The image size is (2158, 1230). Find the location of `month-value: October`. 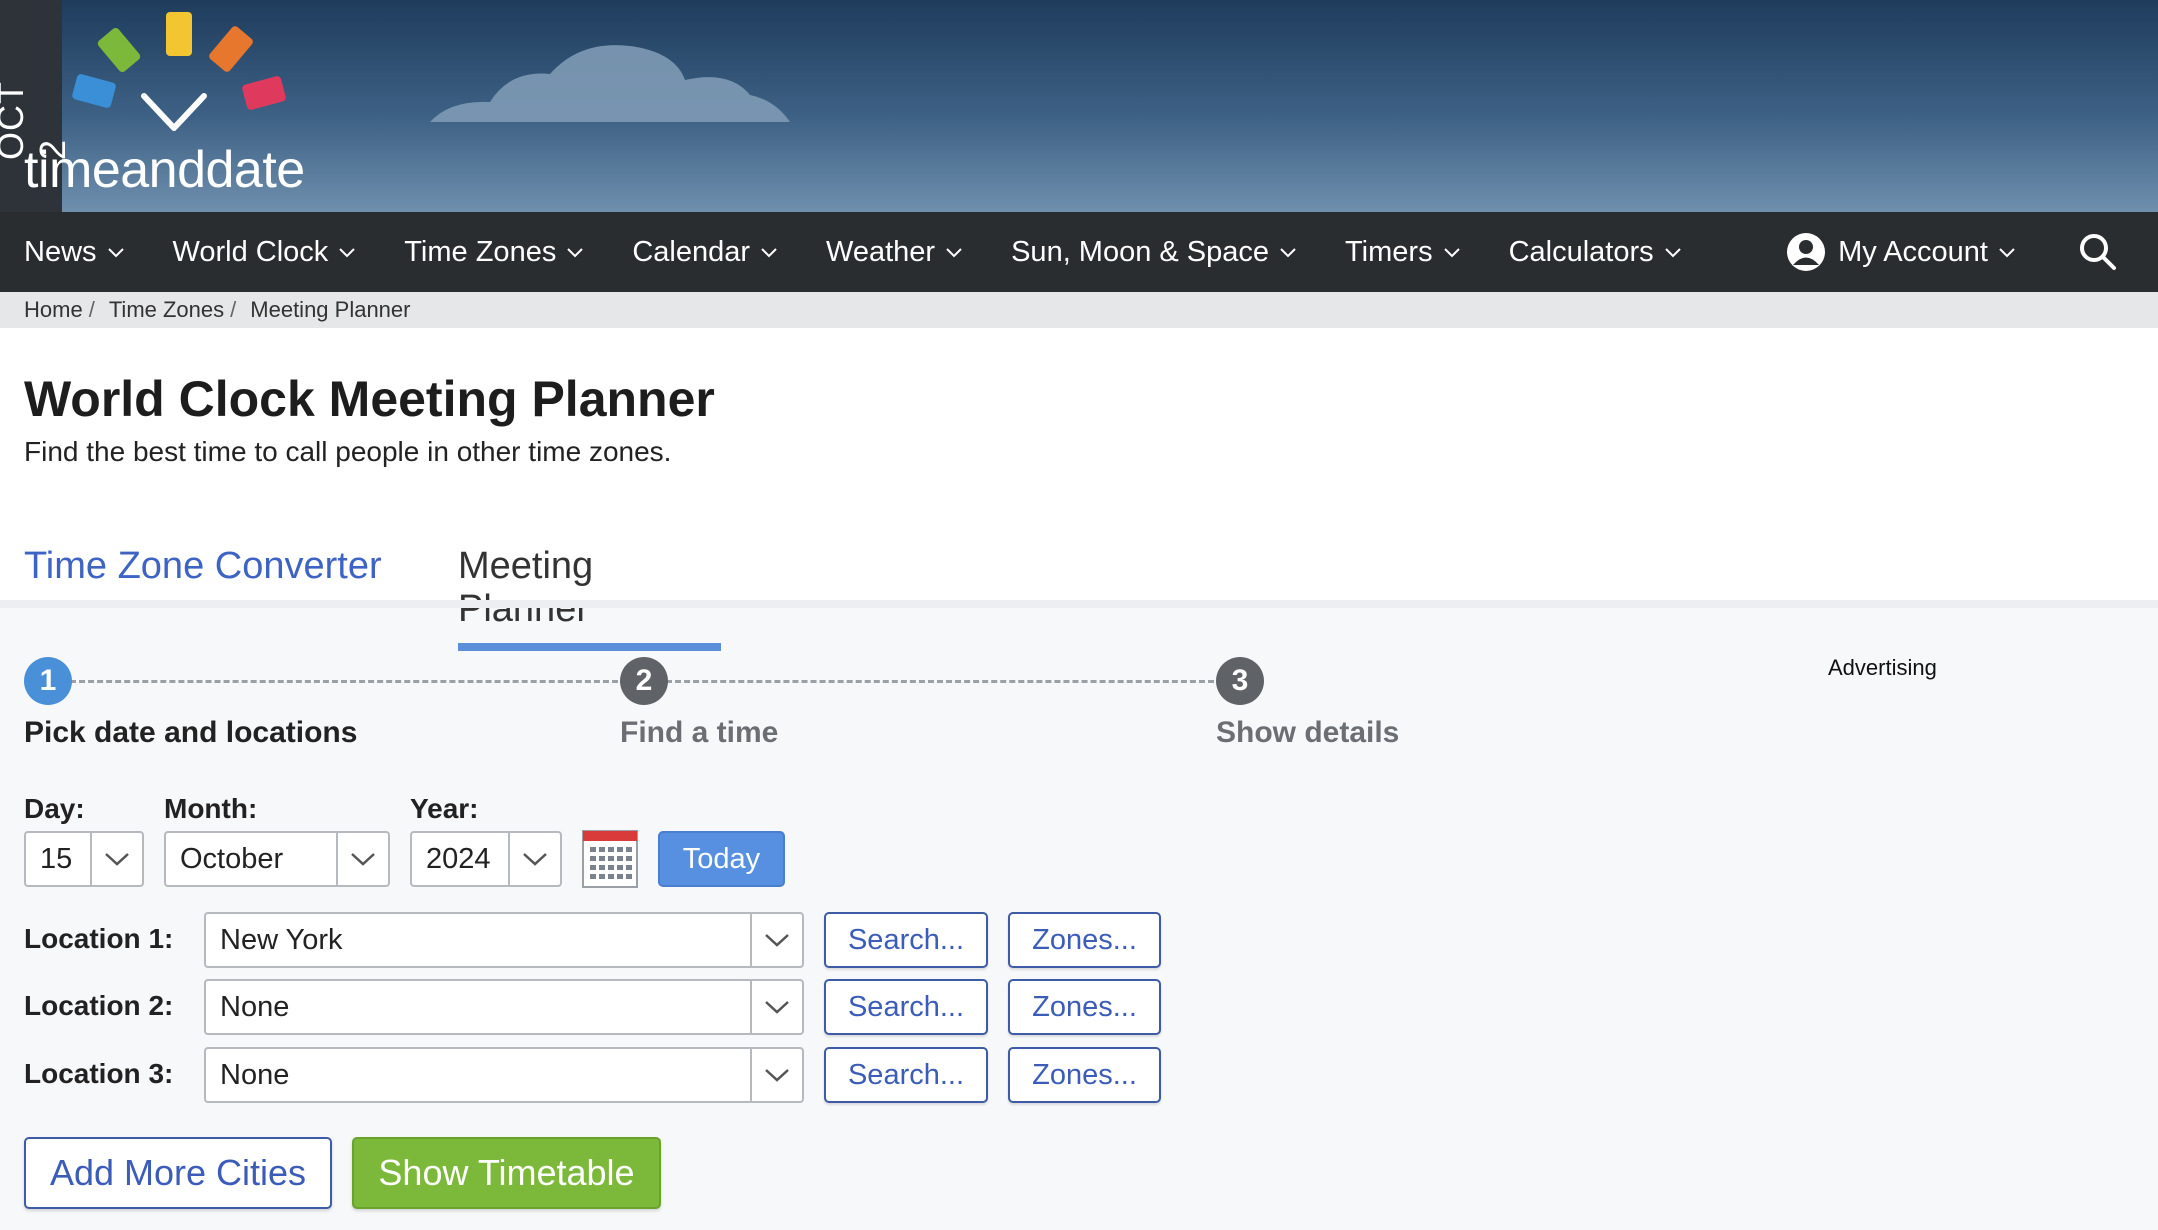

month-value: October is located at coordinates (232, 858).